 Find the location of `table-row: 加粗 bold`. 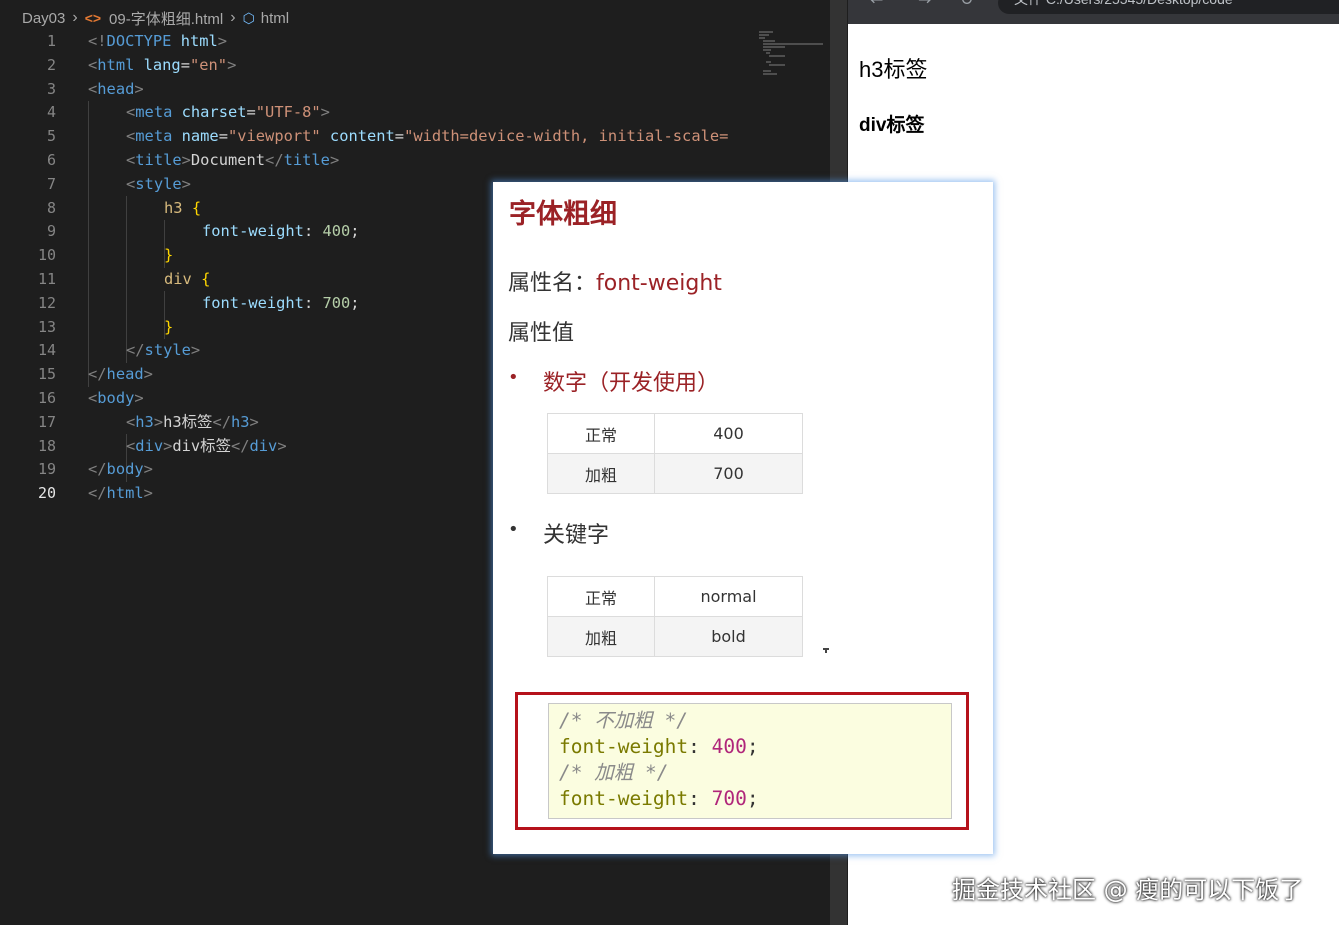

table-row: 加粗 bold is located at coordinates (675, 636).